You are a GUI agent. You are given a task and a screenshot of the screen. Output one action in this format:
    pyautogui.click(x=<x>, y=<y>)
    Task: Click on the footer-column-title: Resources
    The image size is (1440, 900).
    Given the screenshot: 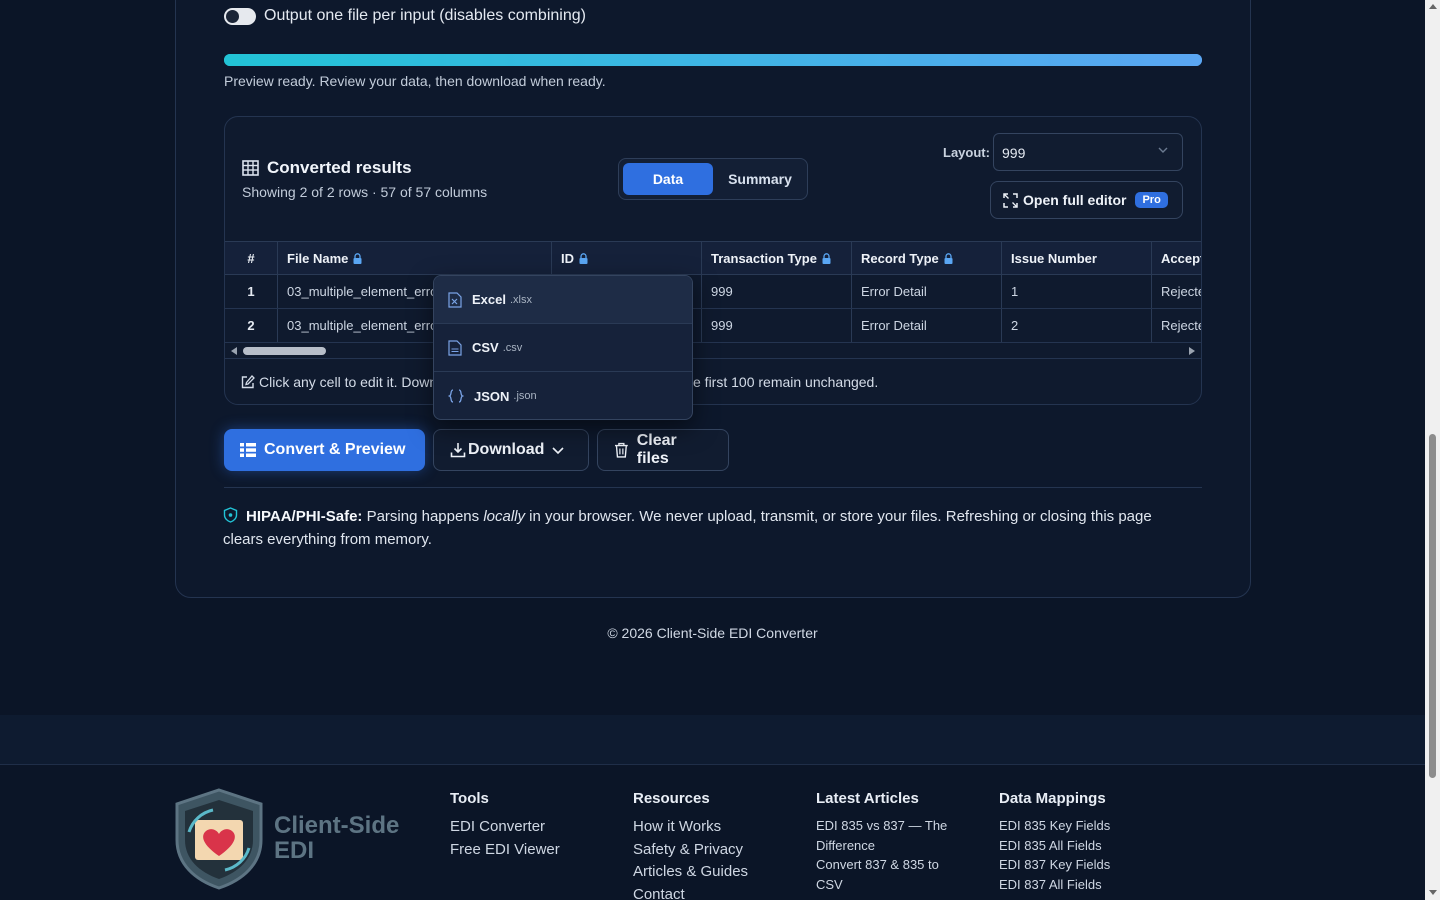 What is the action you would take?
    pyautogui.click(x=671, y=798)
    